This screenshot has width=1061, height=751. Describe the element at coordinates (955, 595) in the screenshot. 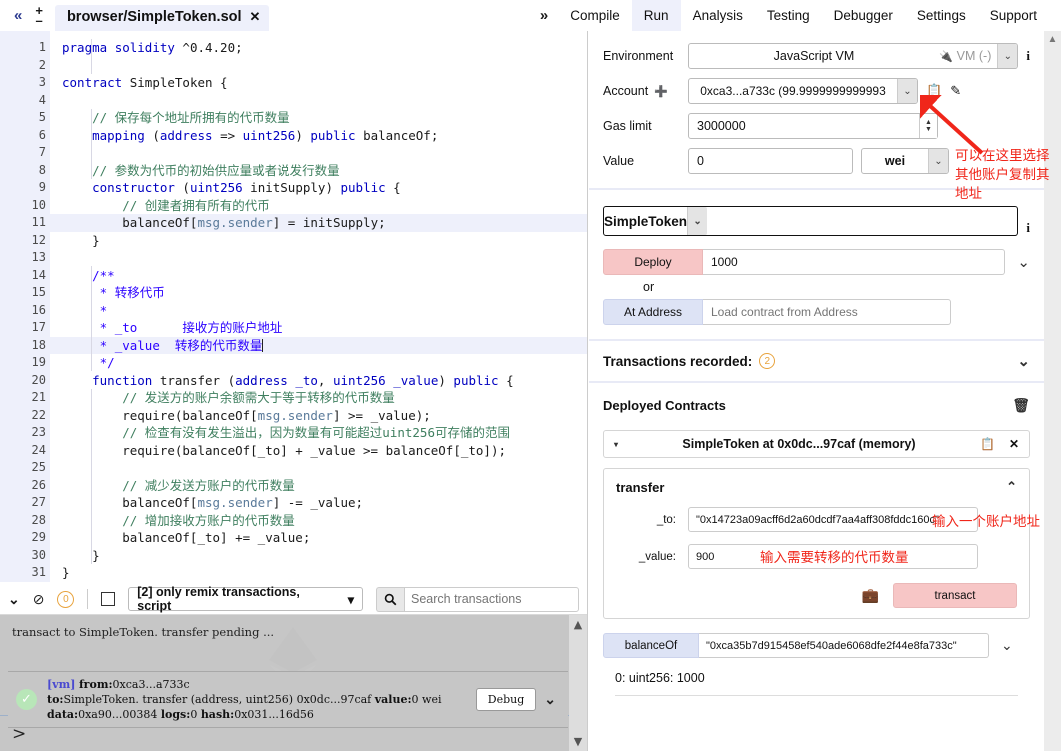

I see `transact-button: transact` at that location.